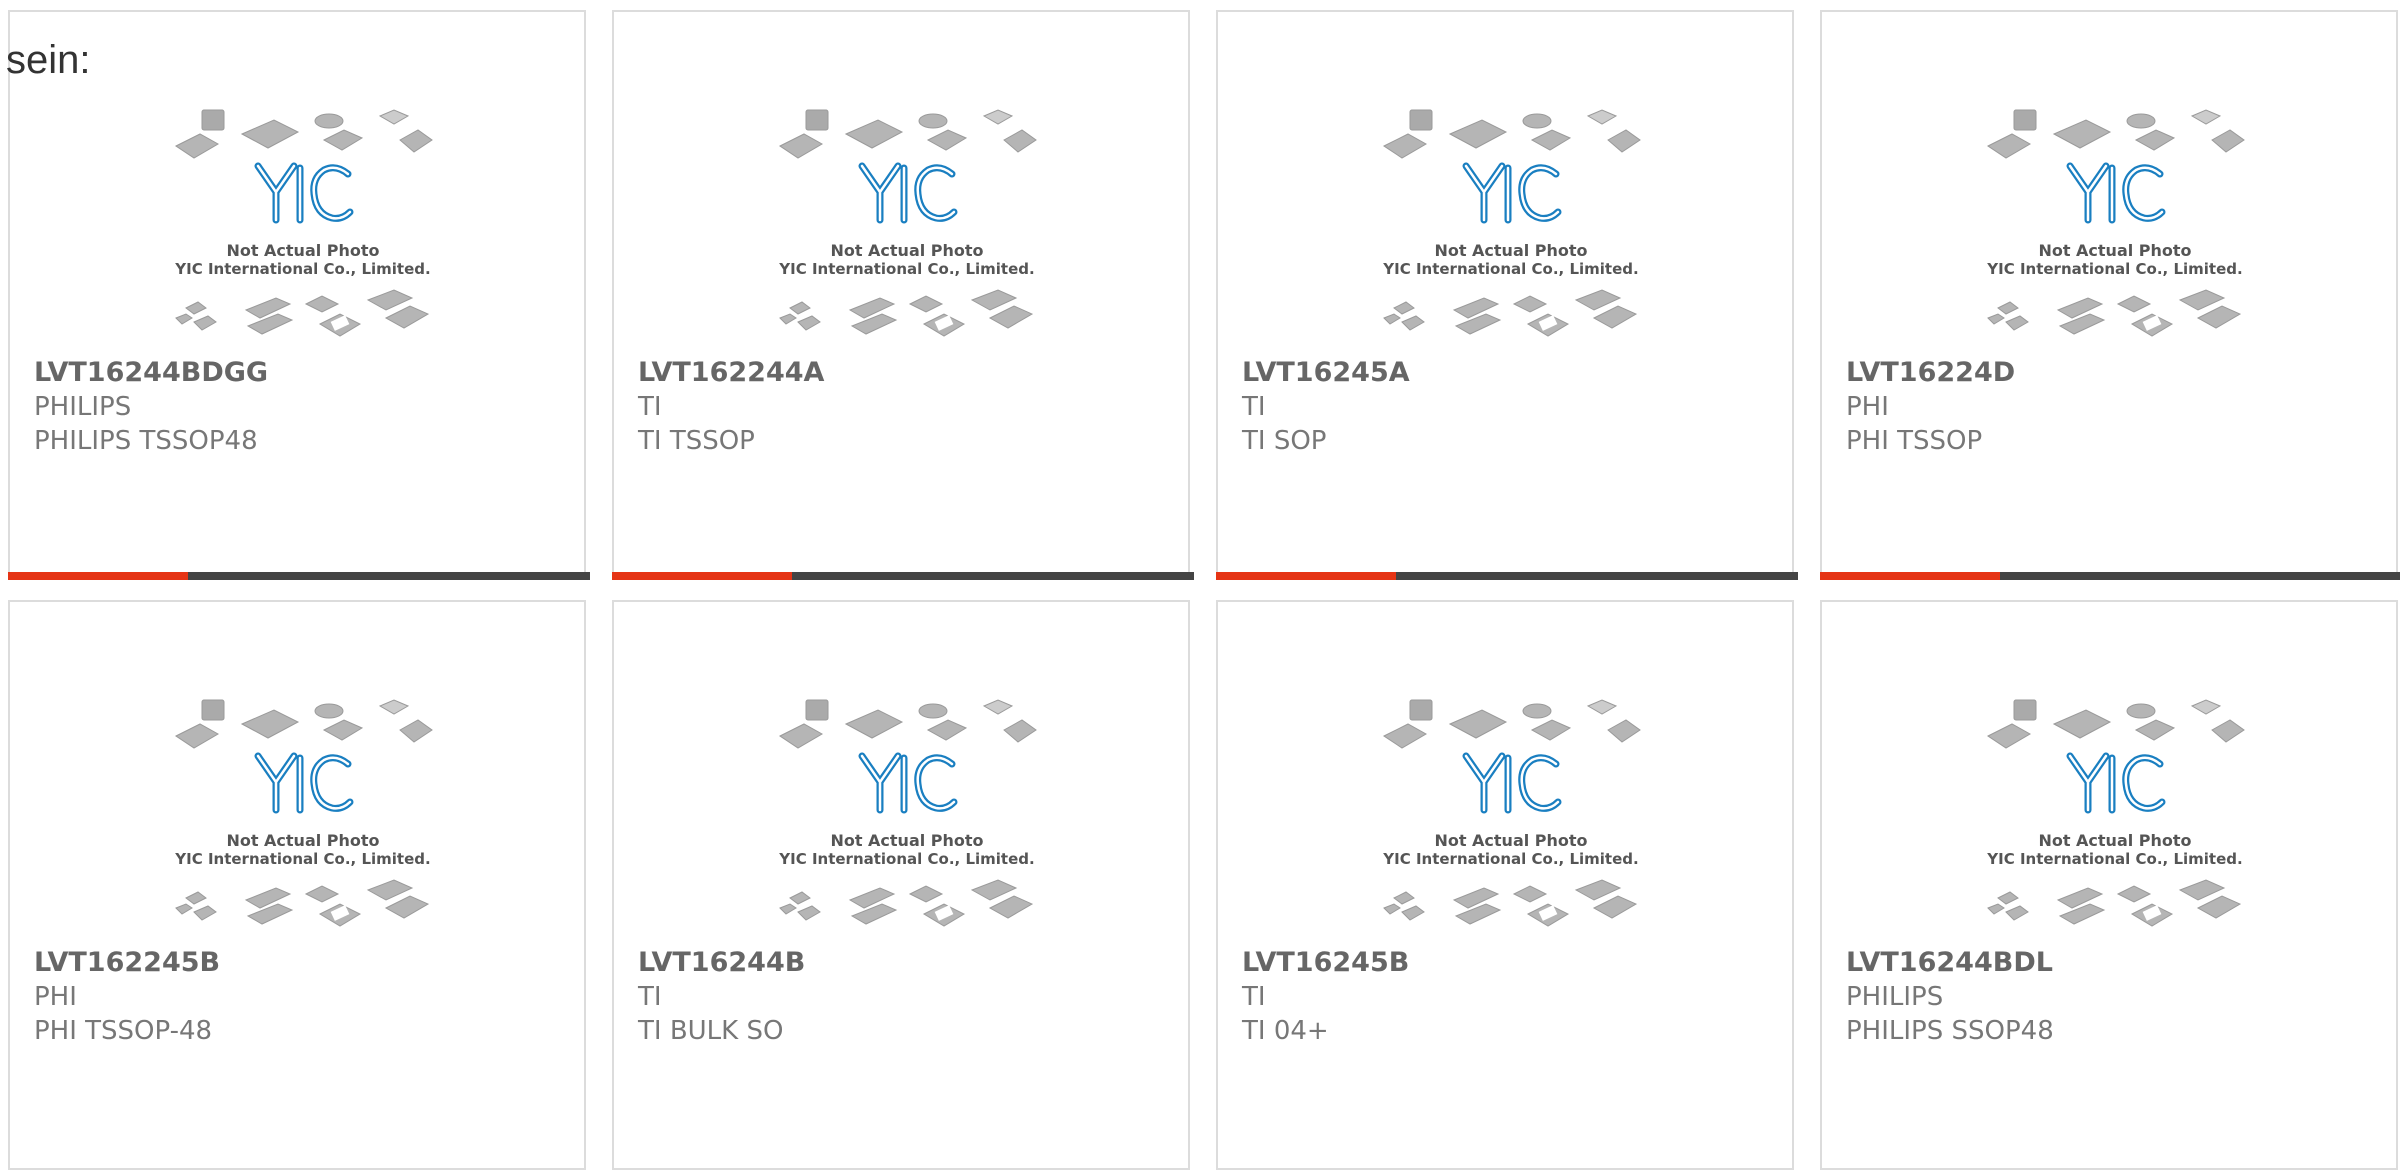 The height and width of the screenshot is (1170, 2400). Describe the element at coordinates (1512, 997) in the screenshot. I see `product-info: LVT16245B TI TI 04+` at that location.